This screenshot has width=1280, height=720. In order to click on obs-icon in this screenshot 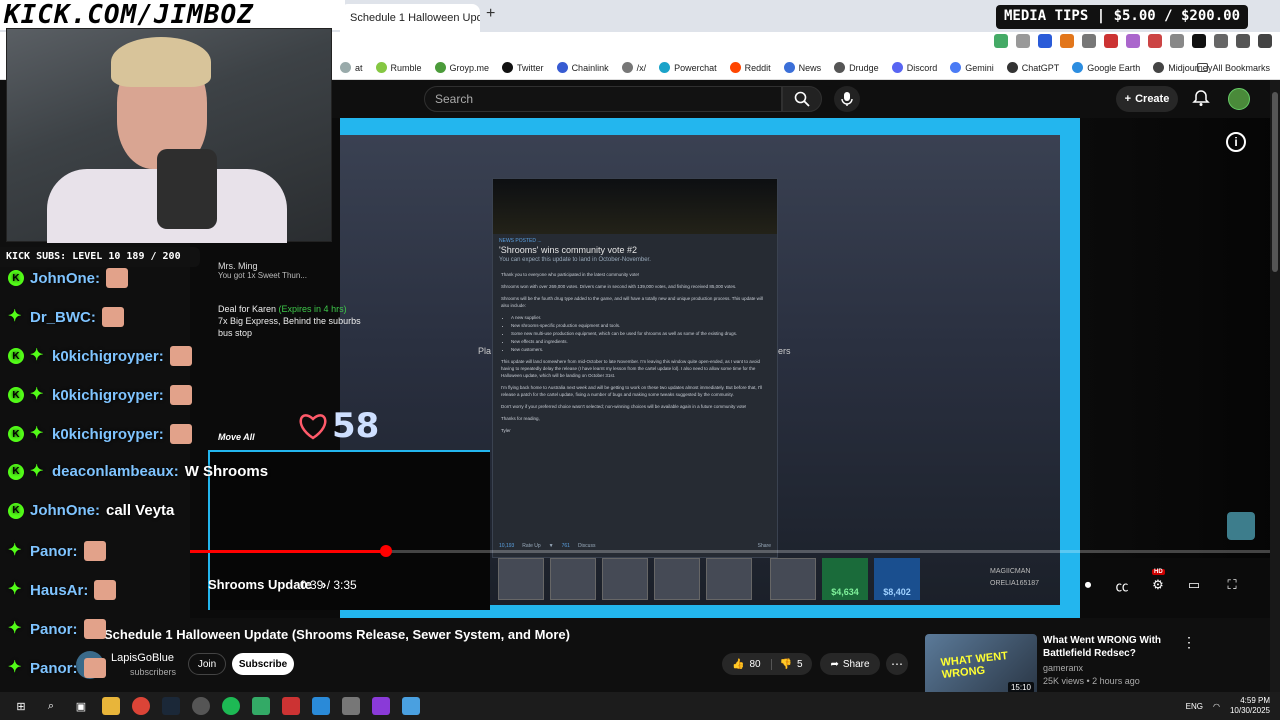, I will do `click(201, 706)`.